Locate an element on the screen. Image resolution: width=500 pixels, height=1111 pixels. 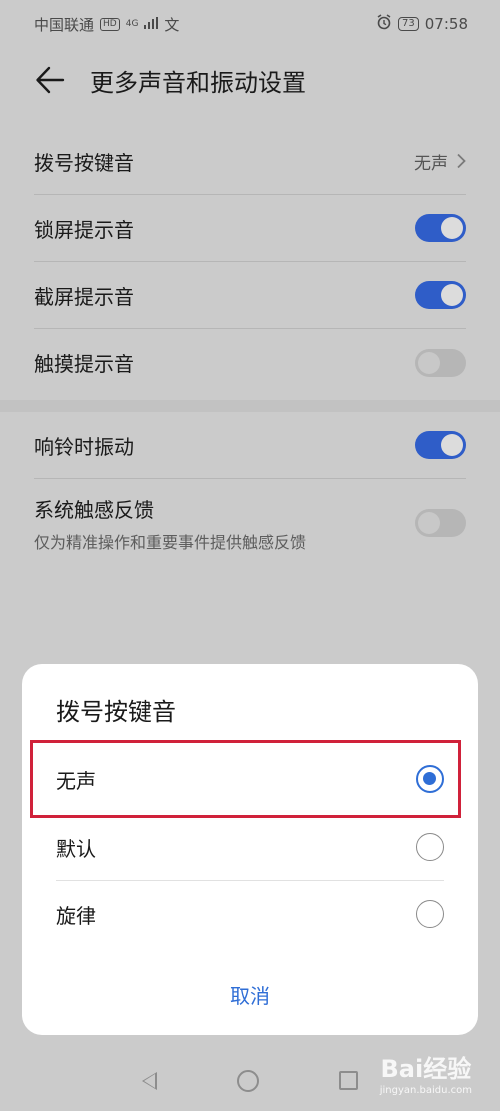
cancel-button: 取消 is located at coordinates (250, 994).